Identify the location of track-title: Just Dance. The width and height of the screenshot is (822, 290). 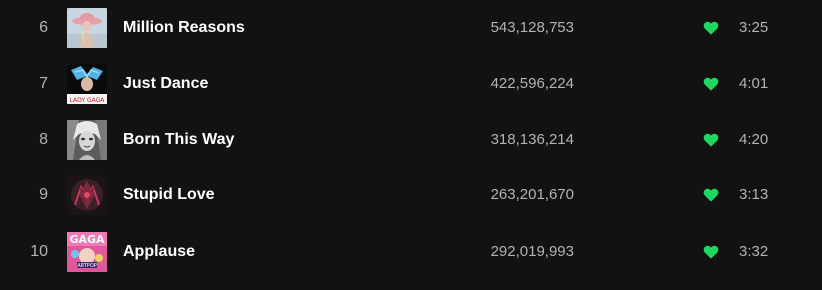
(165, 84).